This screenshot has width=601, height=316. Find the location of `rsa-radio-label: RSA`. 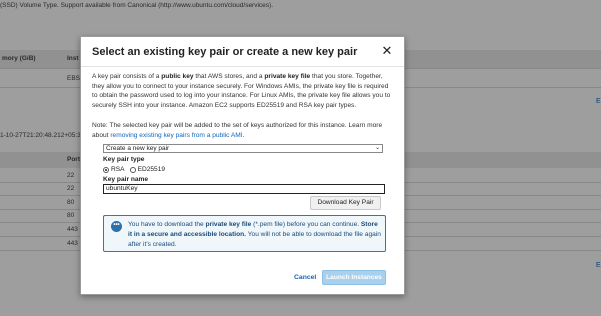

rsa-radio-label: RSA is located at coordinates (118, 169).